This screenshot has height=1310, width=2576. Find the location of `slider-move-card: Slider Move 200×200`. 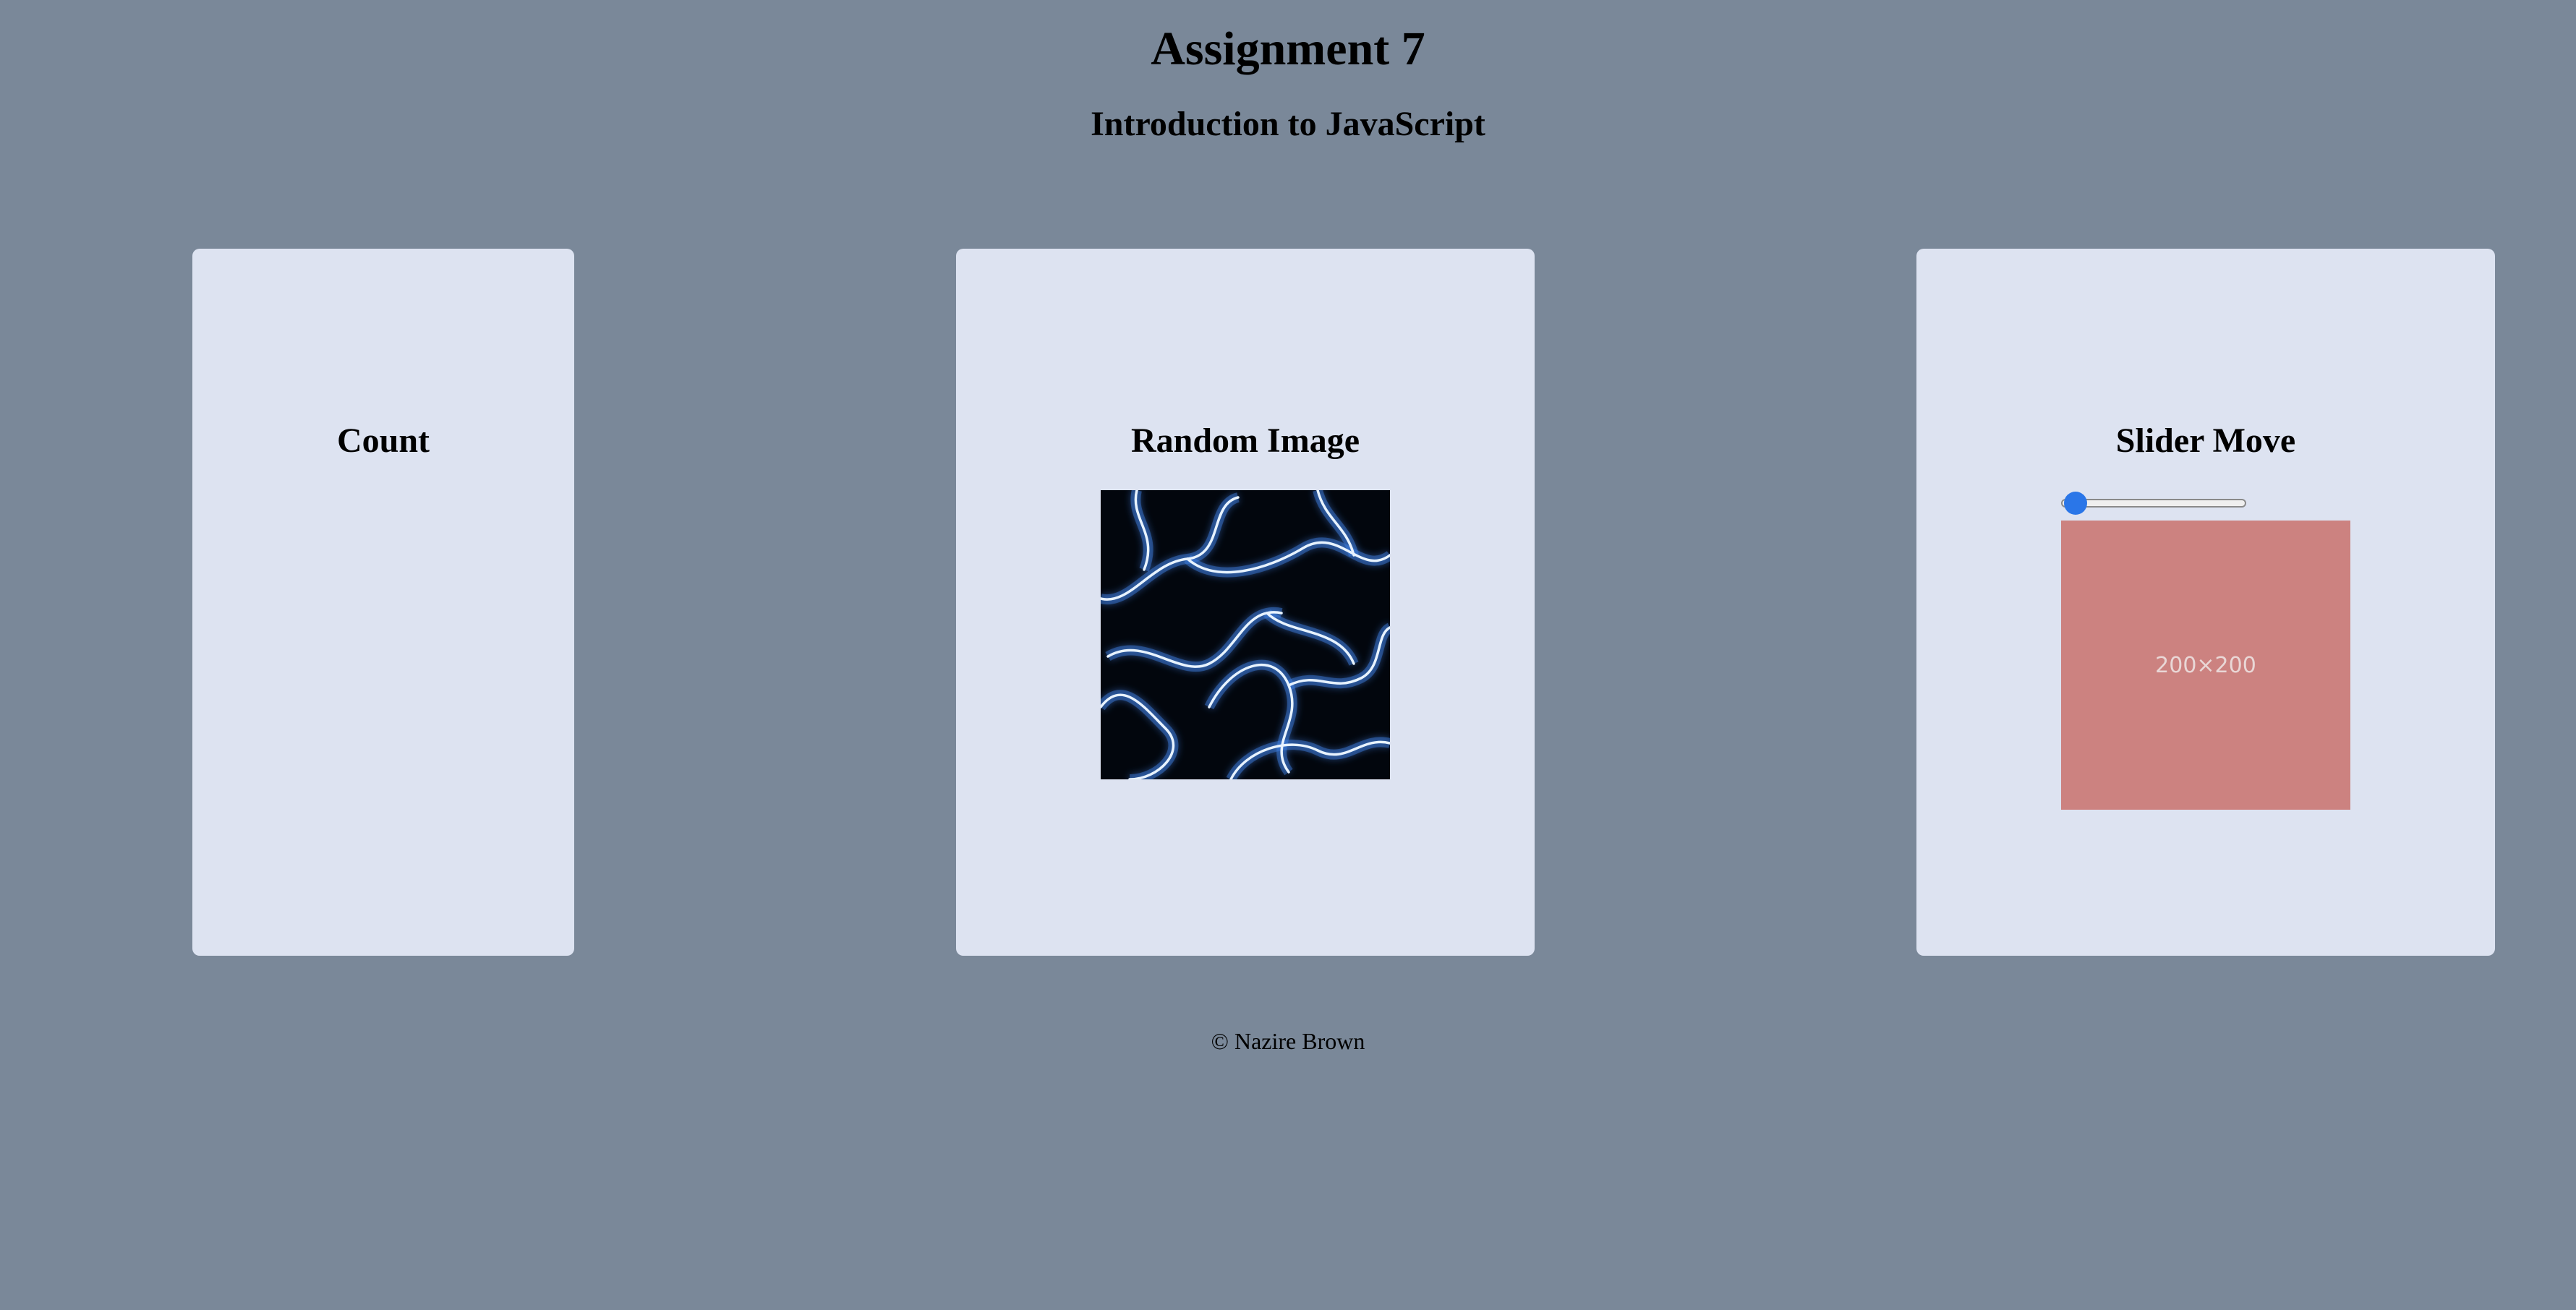

slider-move-card: Slider Move 200×200 is located at coordinates (2205, 603).